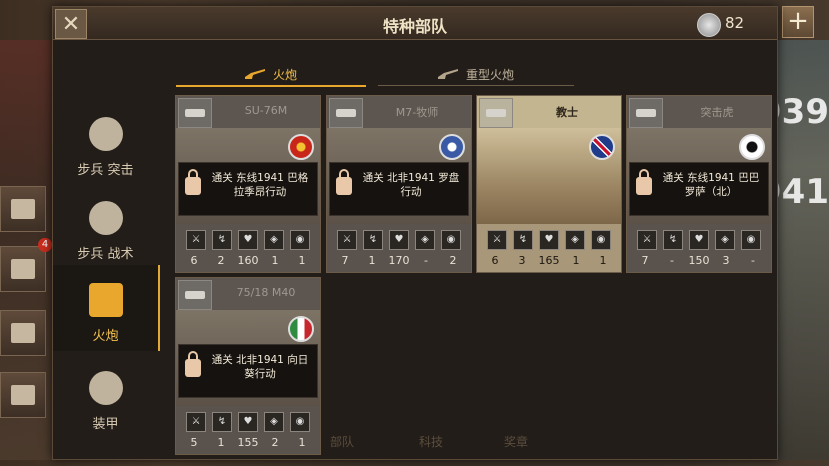  I want to click on category-artillery: 火炮, so click(106, 308).